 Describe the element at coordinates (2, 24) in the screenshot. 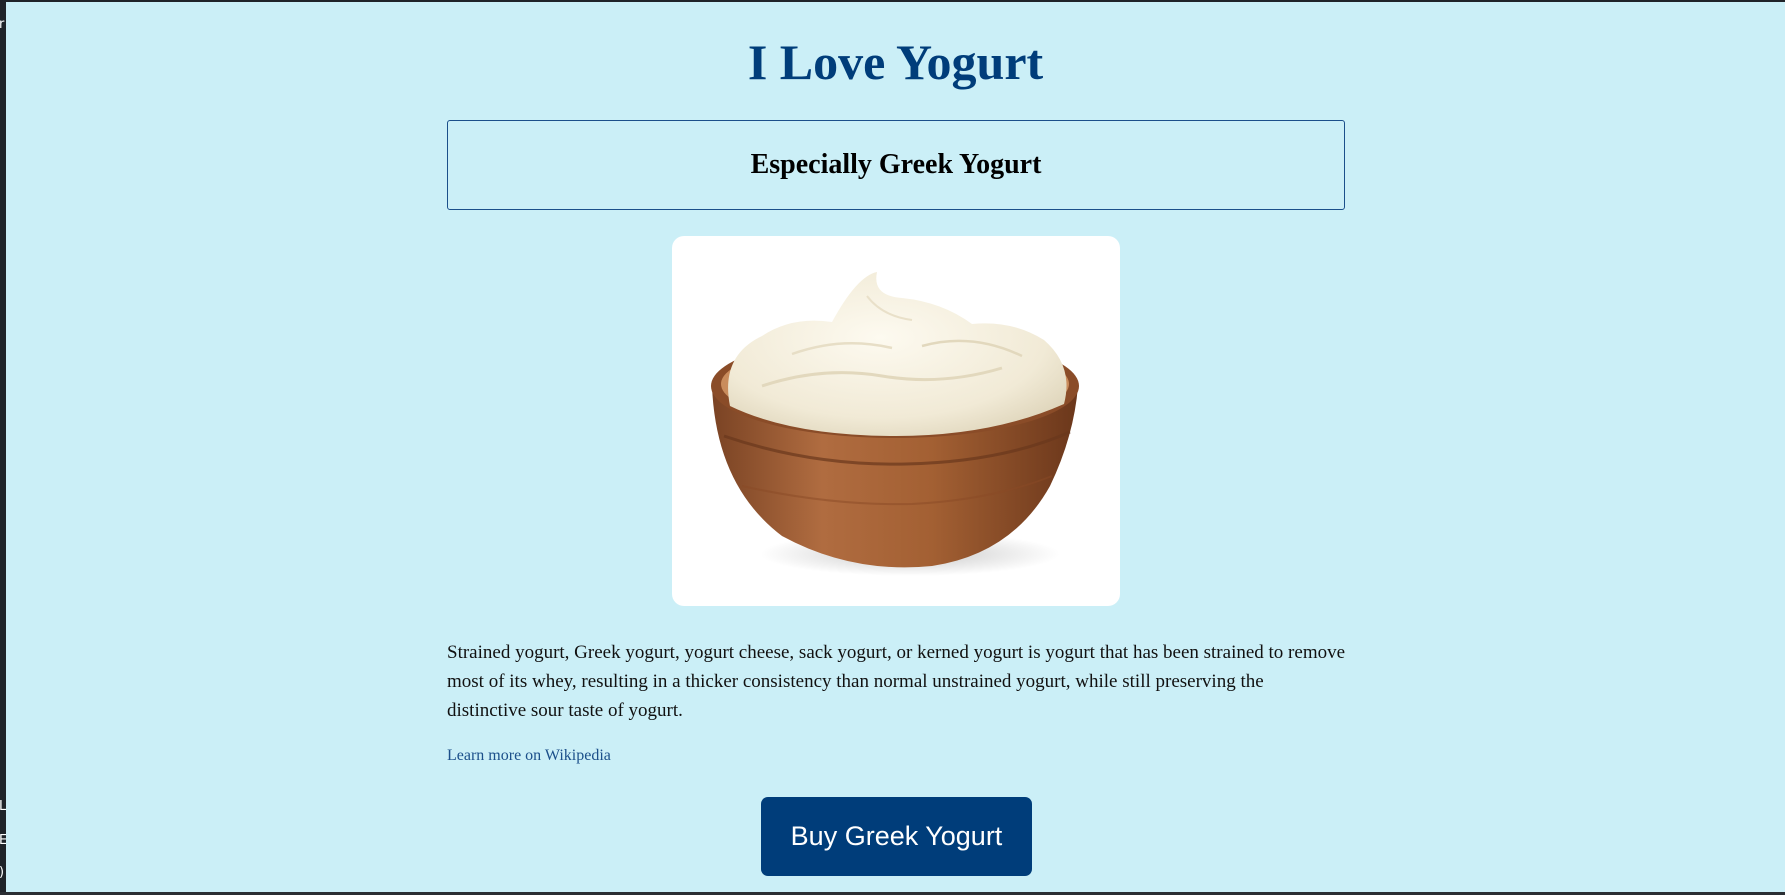

I see `offscreen-glyph: r` at that location.